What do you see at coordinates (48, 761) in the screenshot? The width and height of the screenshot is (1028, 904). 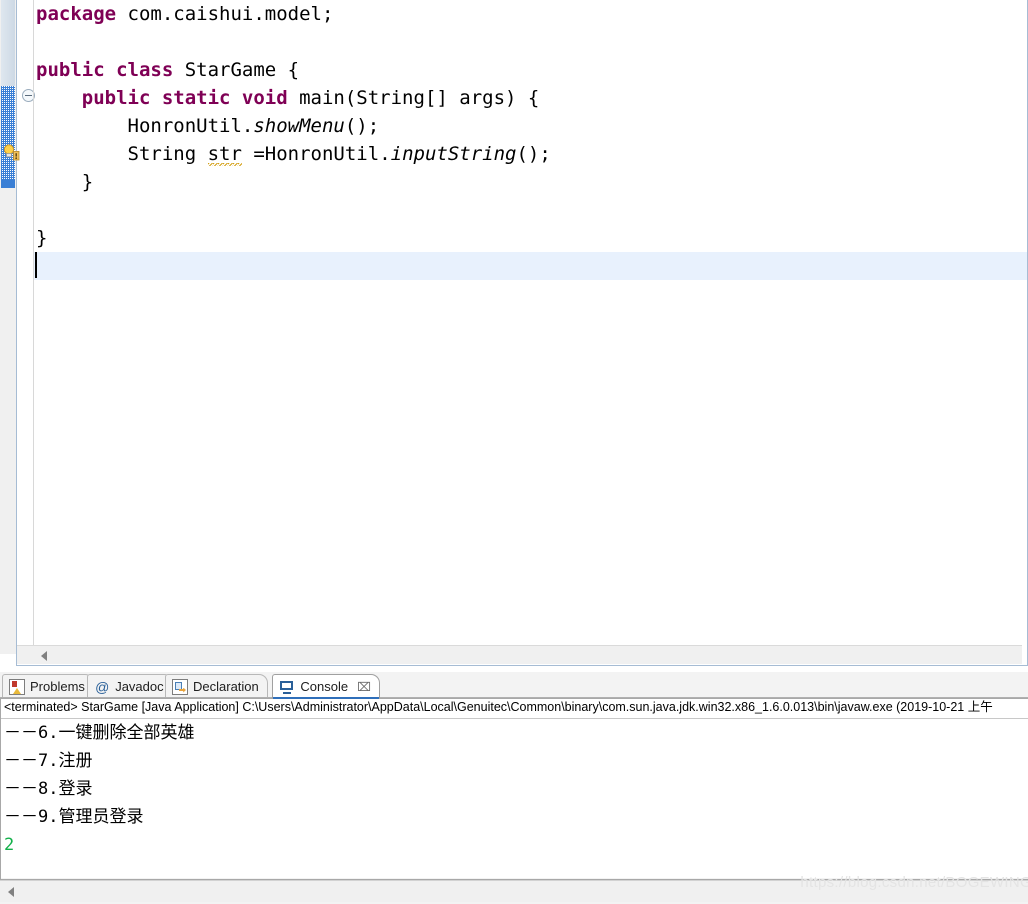 I see `console-output-line: －－7.注册` at bounding box center [48, 761].